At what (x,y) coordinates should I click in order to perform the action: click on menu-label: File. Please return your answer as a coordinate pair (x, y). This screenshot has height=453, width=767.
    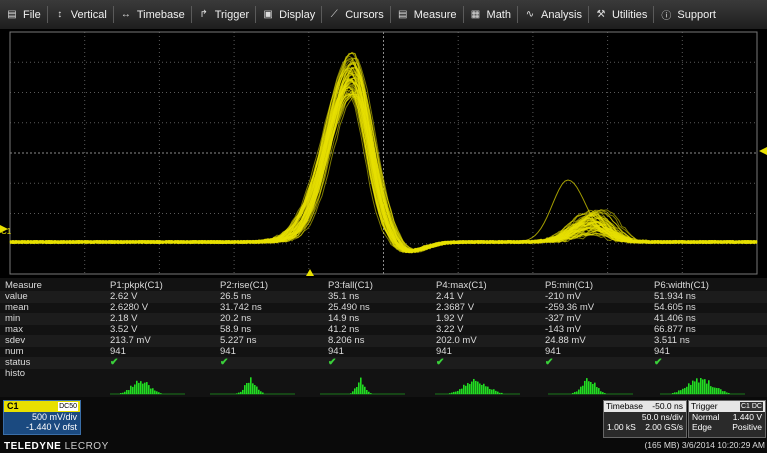
    Looking at the image, I should click on (32, 14).